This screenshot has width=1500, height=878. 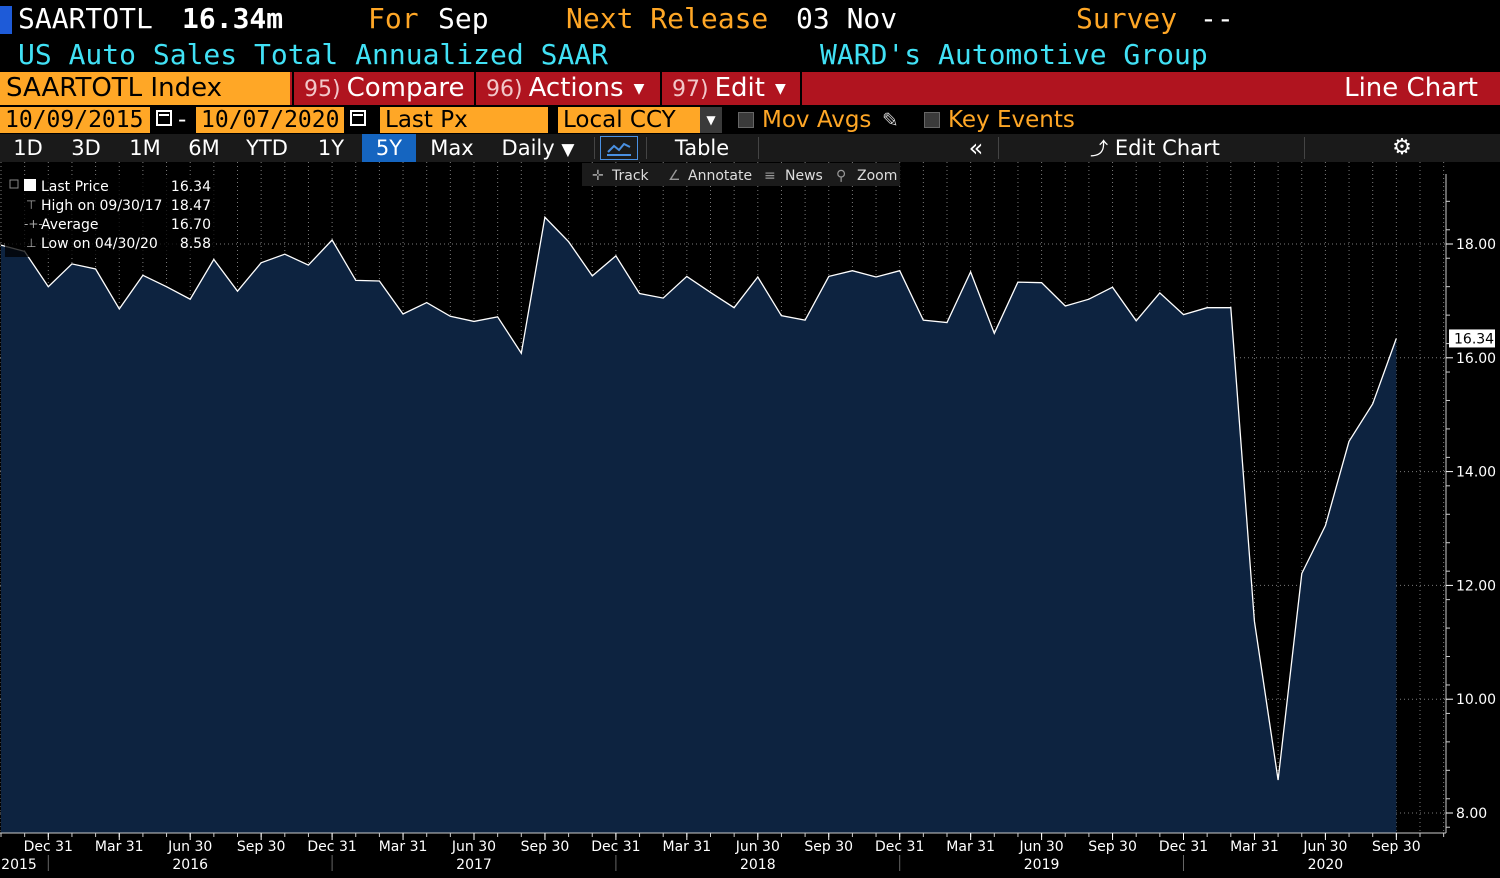 I want to click on compare-button: 95) Compare, so click(x=384, y=88).